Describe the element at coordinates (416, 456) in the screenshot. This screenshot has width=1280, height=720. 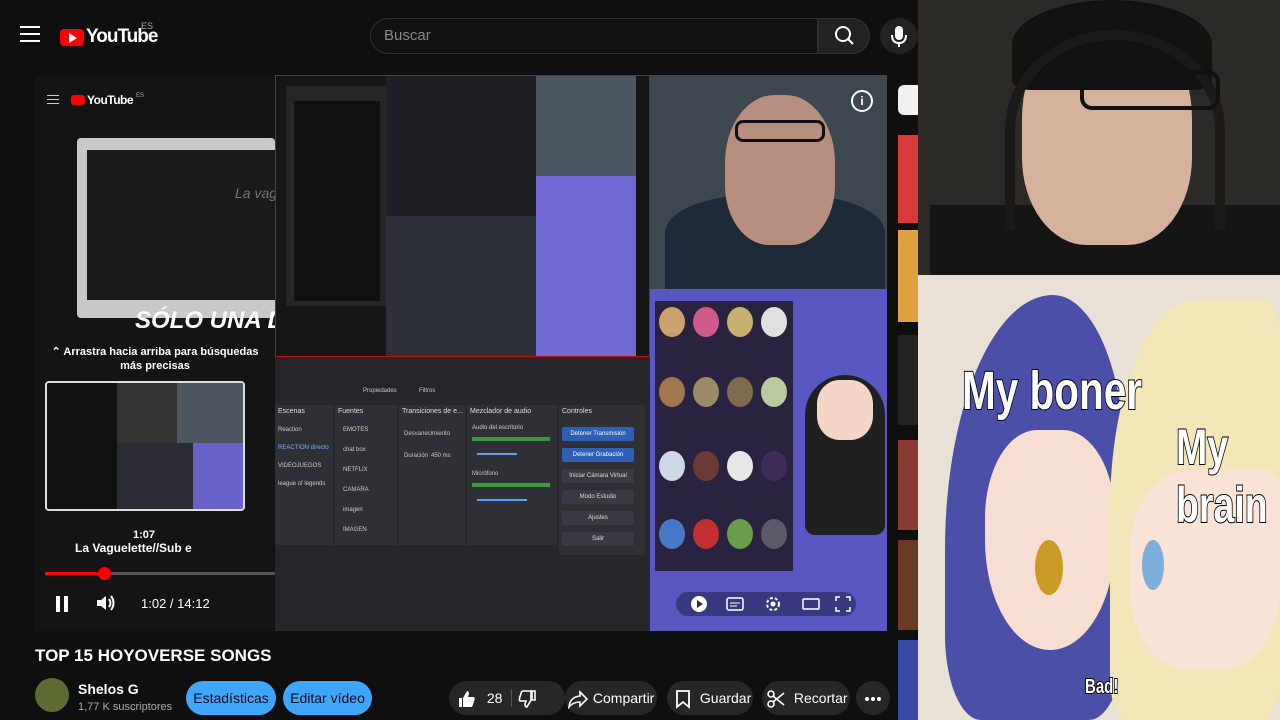
I see `obs-duration-label: Duración` at that location.